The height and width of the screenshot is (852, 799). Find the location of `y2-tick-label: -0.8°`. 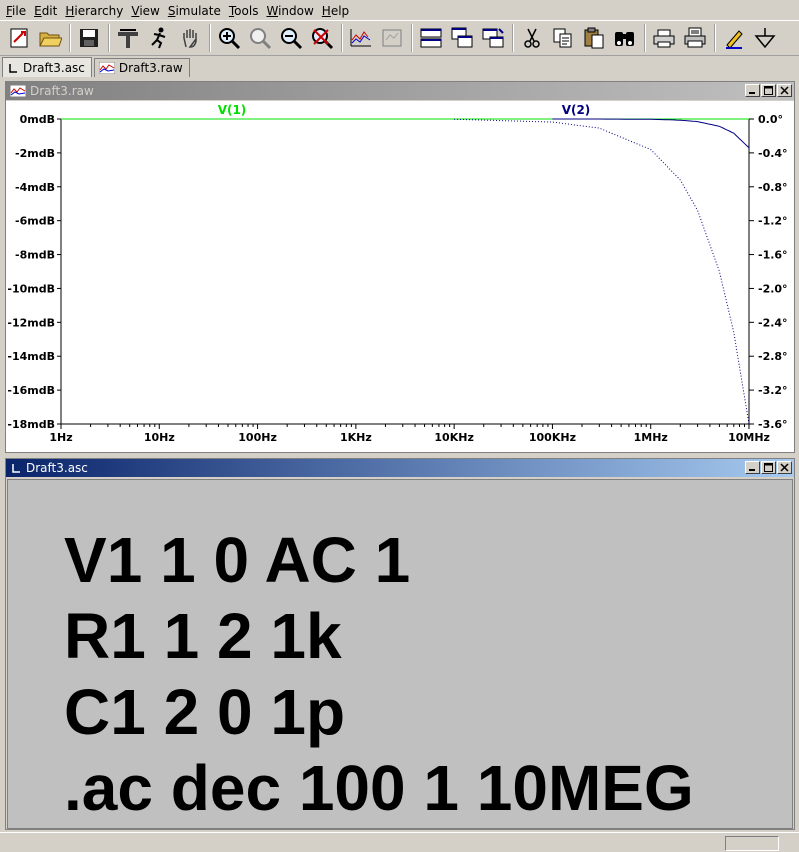

y2-tick-label: -0.8° is located at coordinates (773, 187).